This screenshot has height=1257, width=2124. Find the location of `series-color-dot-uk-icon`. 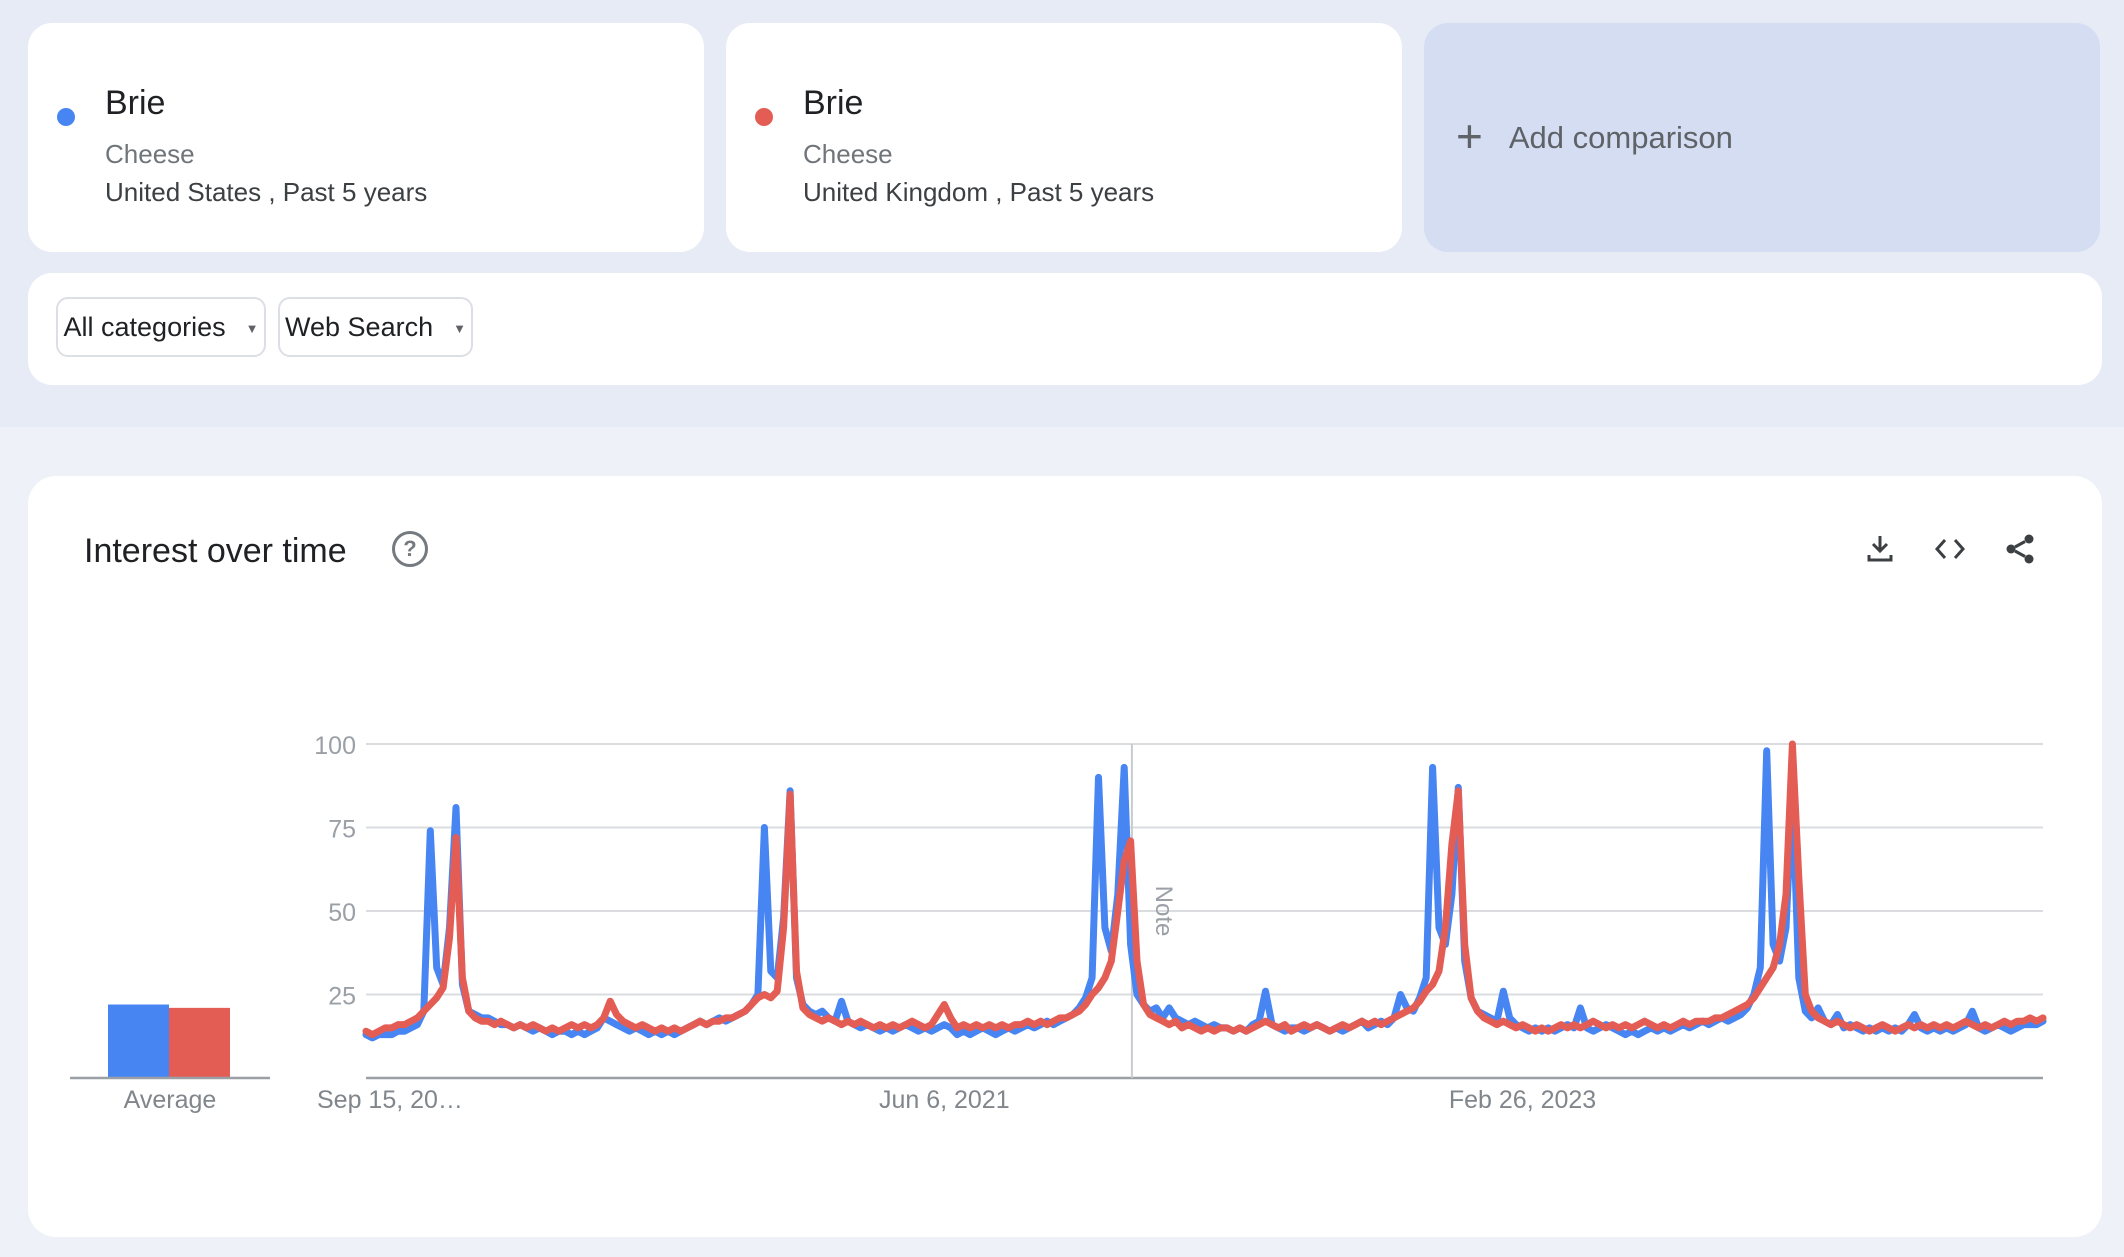

series-color-dot-uk-icon is located at coordinates (764, 117).